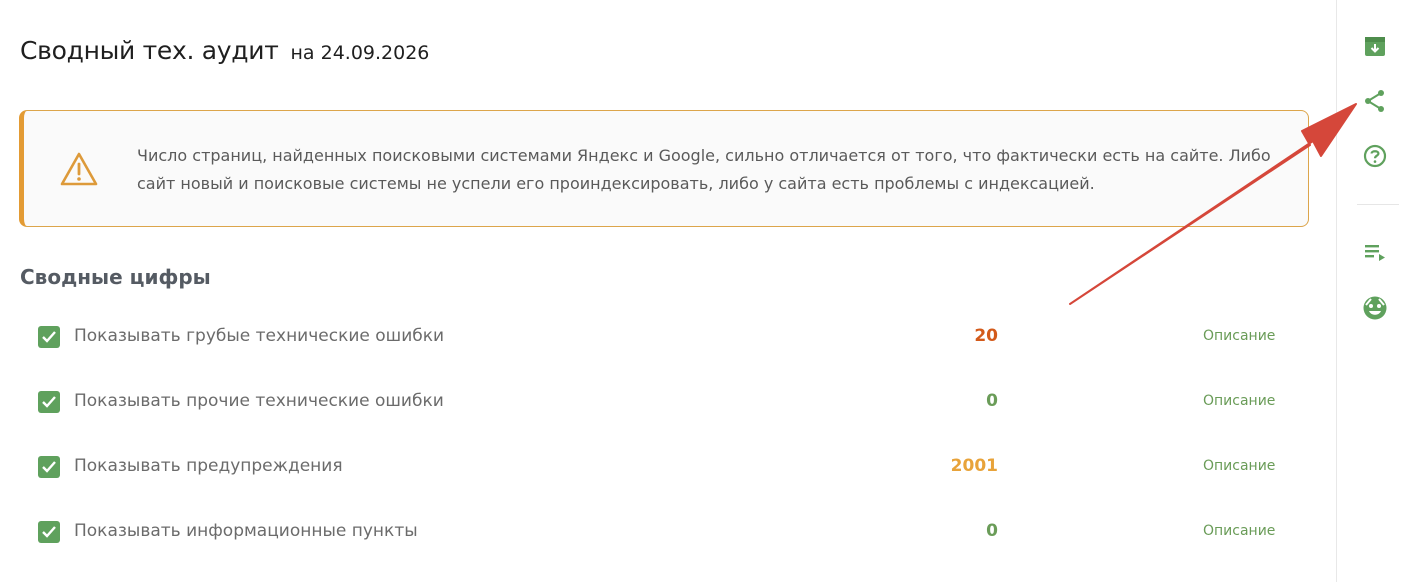 This screenshot has width=1409, height=582. What do you see at coordinates (115, 277) in the screenshot?
I see `summary-section-title: Сводные цифры` at bounding box center [115, 277].